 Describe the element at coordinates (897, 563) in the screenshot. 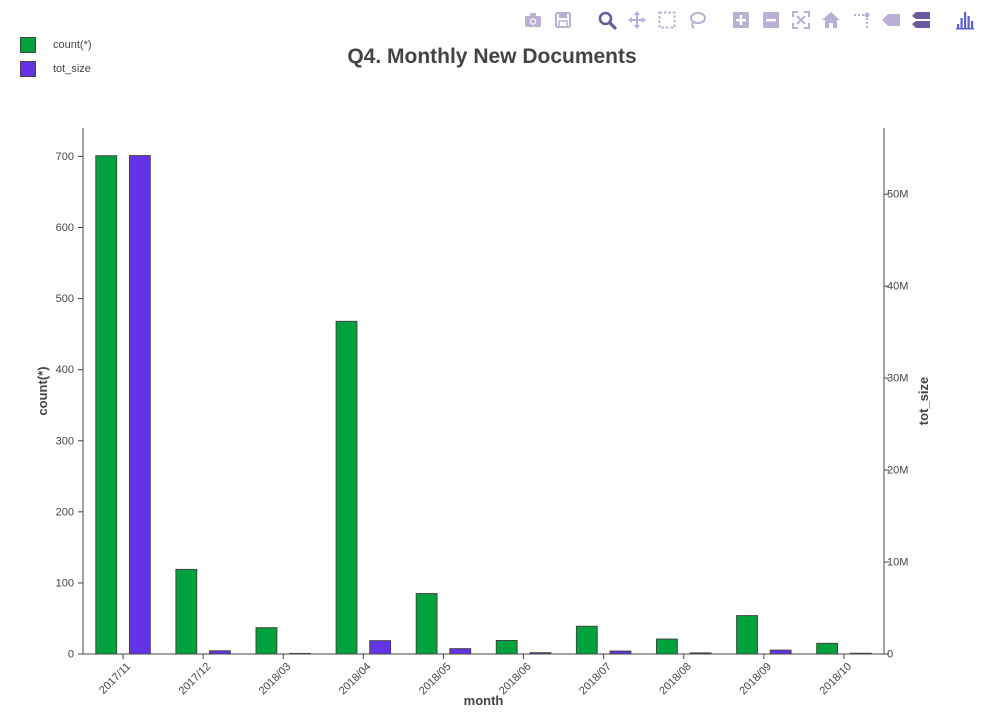

I see `y2-tick-label: 10M` at that location.